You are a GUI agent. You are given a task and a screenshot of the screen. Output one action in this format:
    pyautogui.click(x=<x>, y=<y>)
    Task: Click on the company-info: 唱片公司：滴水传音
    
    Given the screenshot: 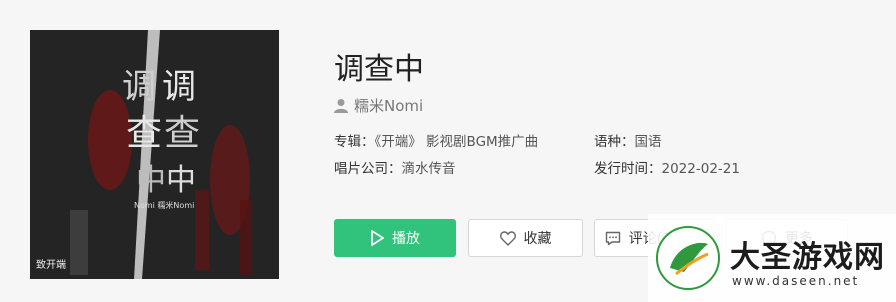 What is the action you would take?
    pyautogui.click(x=395, y=167)
    